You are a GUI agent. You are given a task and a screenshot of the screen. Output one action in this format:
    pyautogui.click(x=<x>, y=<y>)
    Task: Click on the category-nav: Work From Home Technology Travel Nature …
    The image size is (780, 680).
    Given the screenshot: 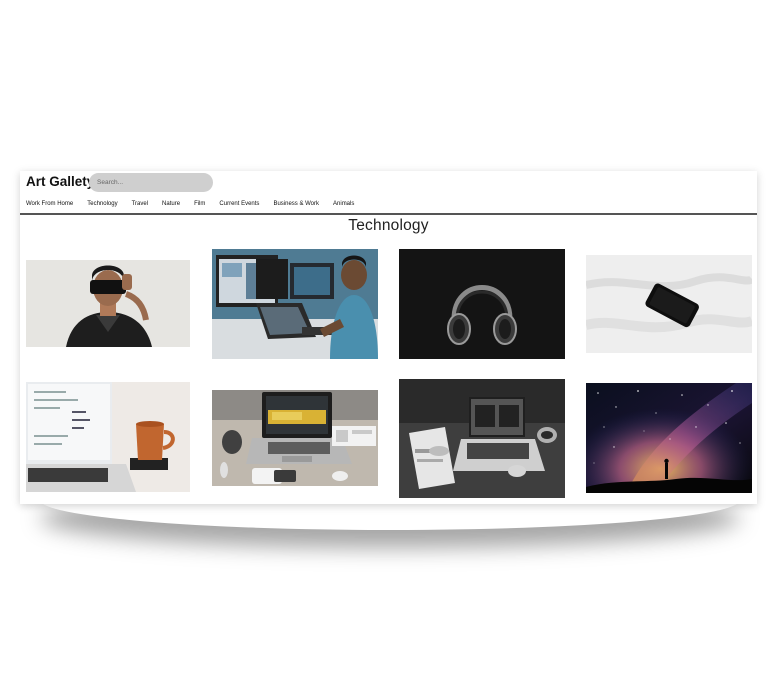 What is the action you would take?
    pyautogui.click(x=197, y=204)
    